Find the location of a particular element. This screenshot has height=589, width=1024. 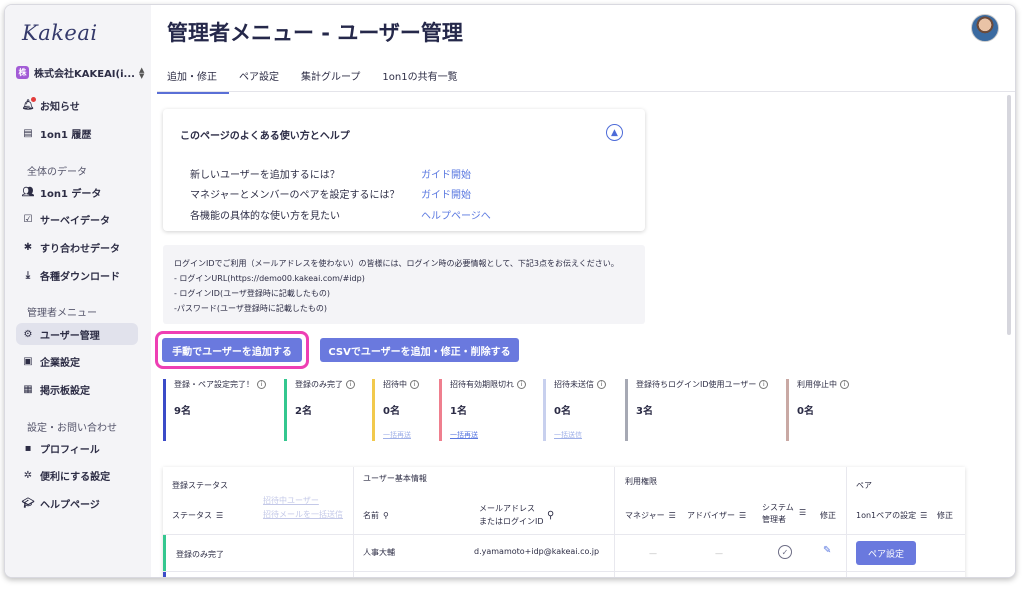

column-header-pair-edit: 修正 is located at coordinates (945, 515).